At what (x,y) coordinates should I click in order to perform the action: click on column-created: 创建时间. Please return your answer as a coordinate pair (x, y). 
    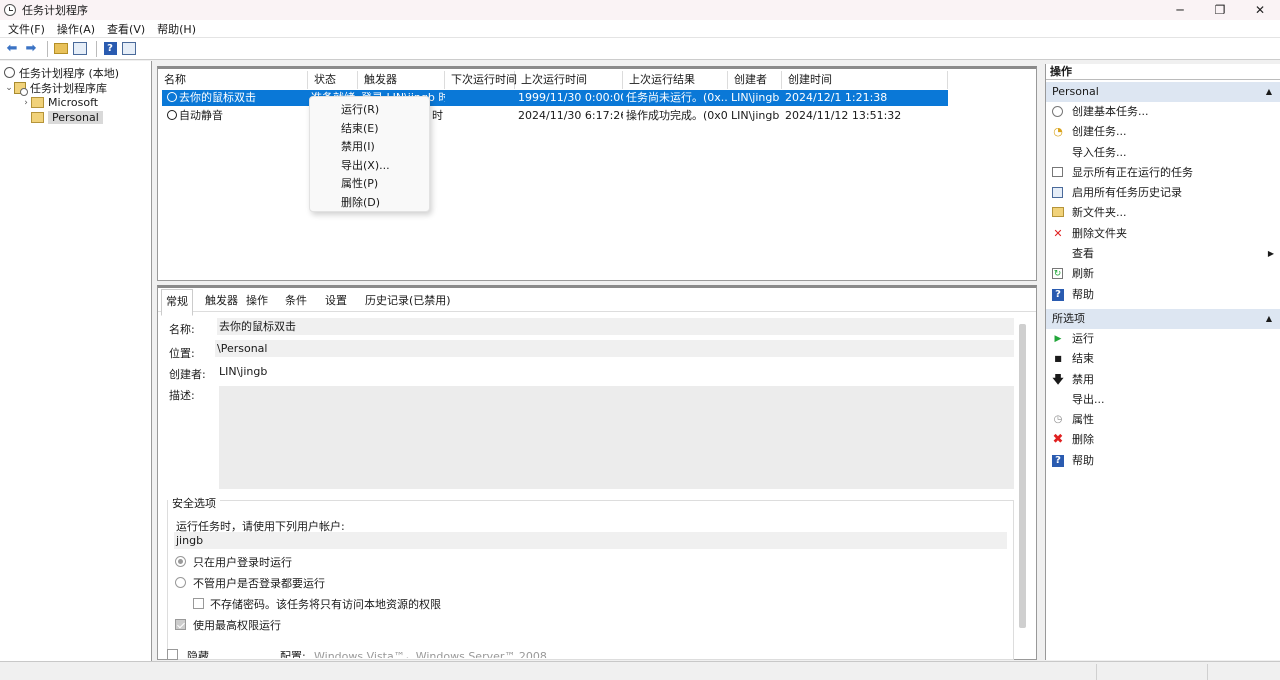
    Looking at the image, I should click on (865, 80).